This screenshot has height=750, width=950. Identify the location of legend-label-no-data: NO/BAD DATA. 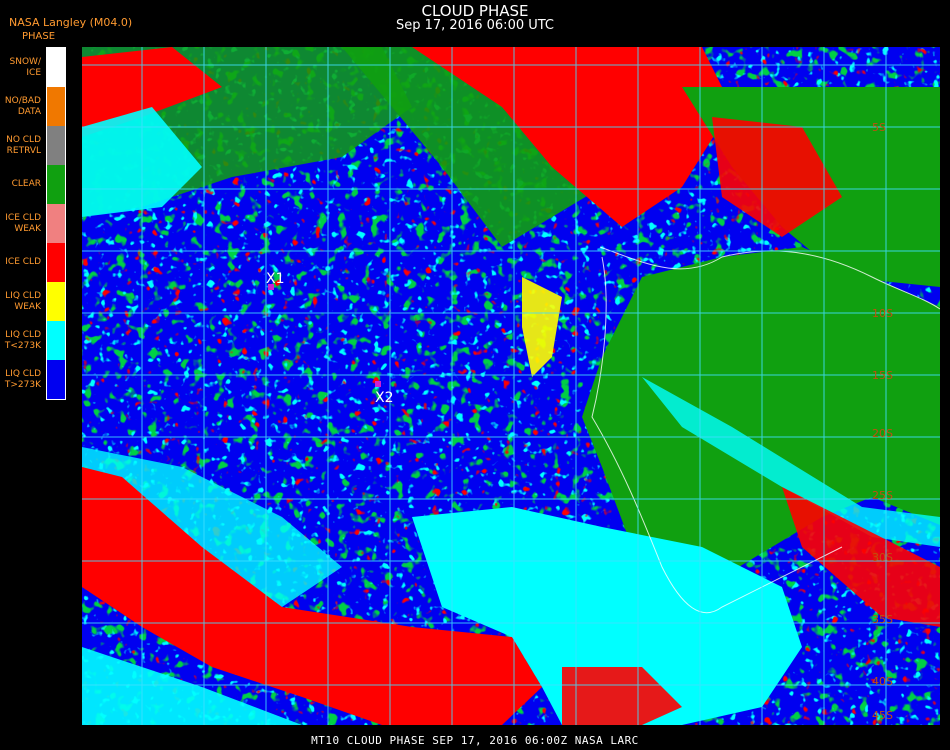
(22, 106).